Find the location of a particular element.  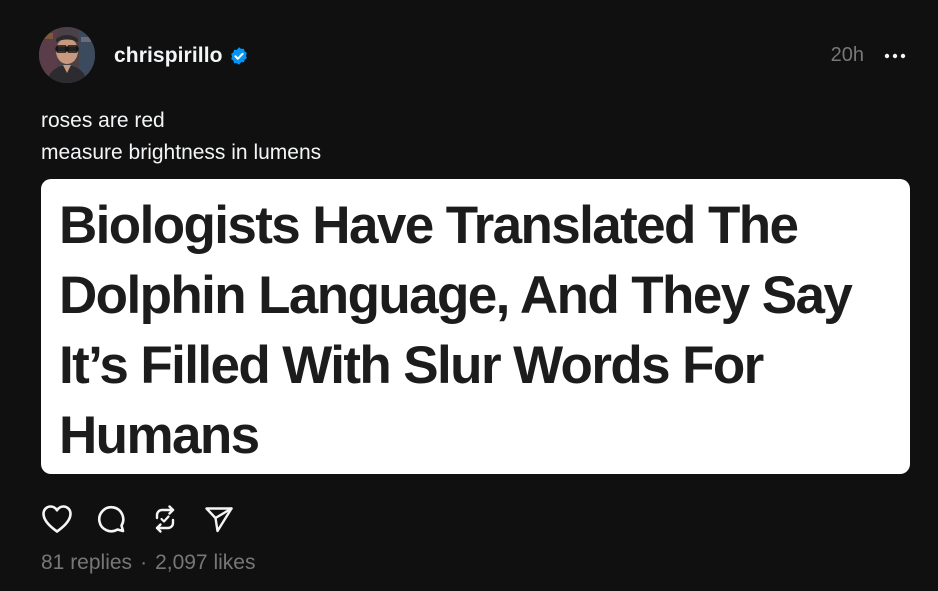

action-bar is located at coordinates (138, 519).